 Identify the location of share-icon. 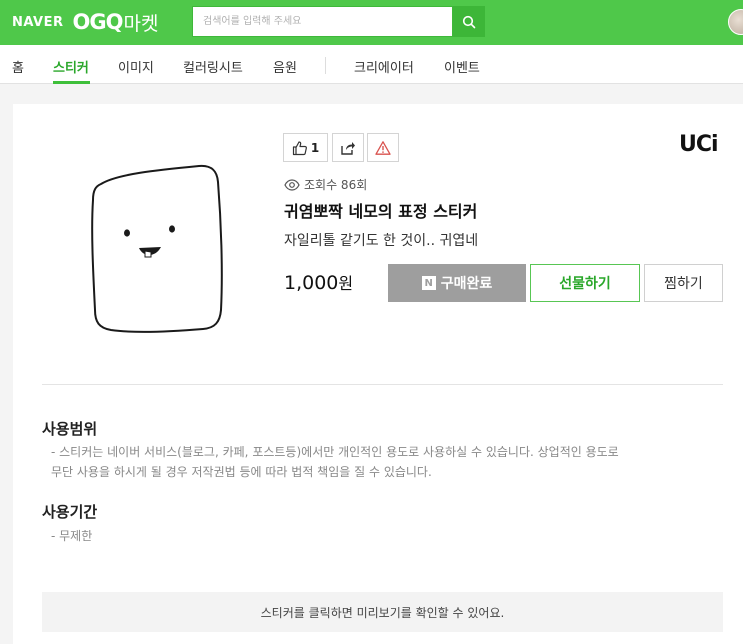
(348, 148).